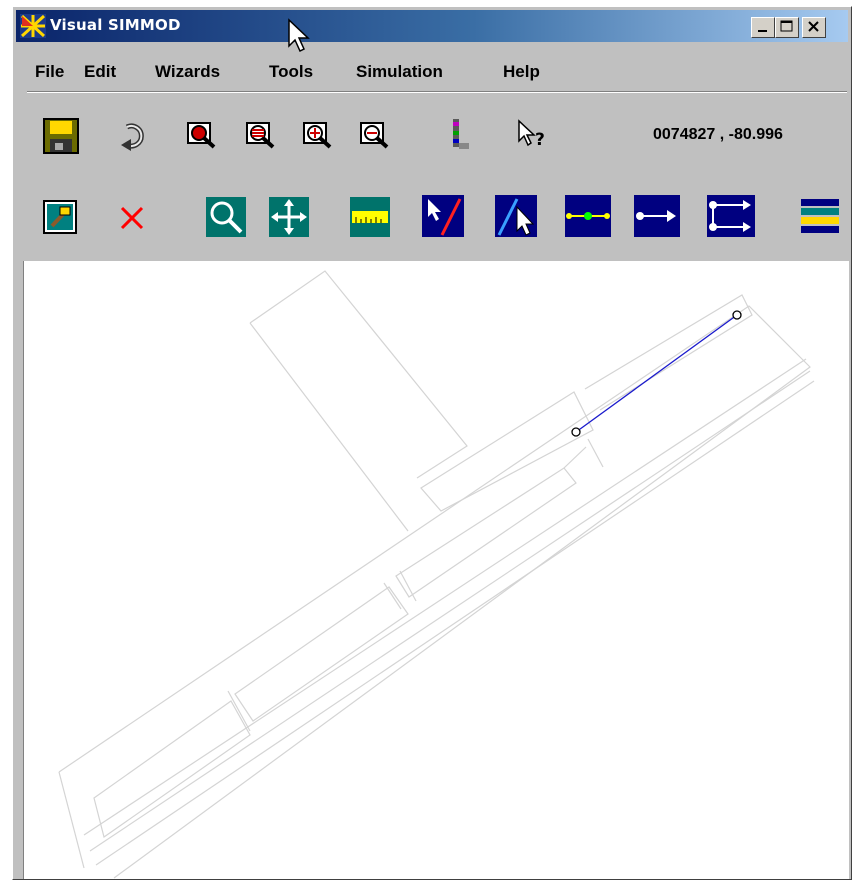 This screenshot has width=859, height=882. Describe the element at coordinates (61, 136) in the screenshot. I see `save-icon` at that location.